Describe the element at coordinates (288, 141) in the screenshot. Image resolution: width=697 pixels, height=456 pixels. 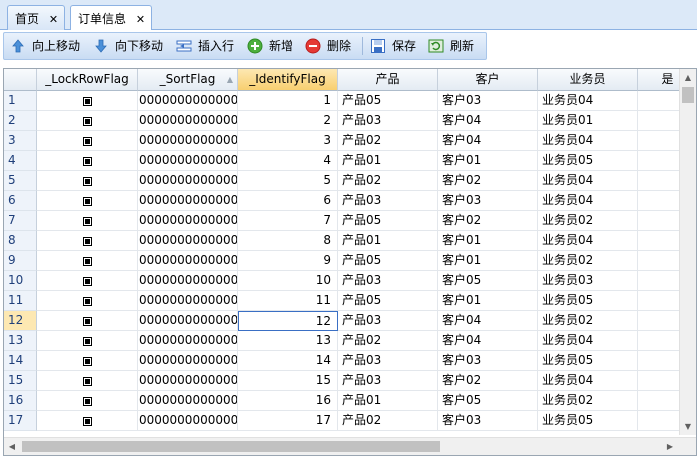
I see `identify-flag-cell: 3` at that location.